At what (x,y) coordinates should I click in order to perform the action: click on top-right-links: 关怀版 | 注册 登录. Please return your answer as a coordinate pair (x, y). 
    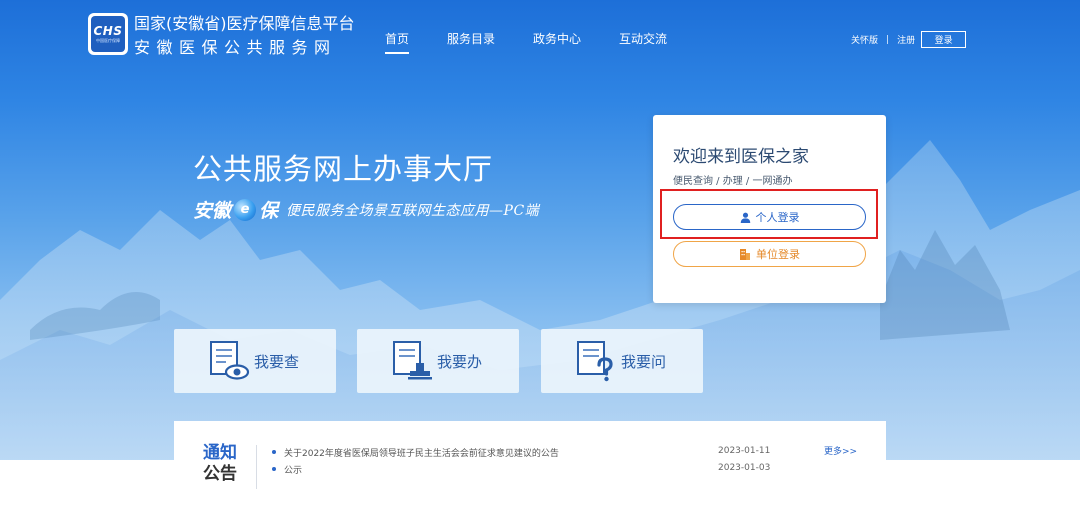
    Looking at the image, I should click on (909, 39).